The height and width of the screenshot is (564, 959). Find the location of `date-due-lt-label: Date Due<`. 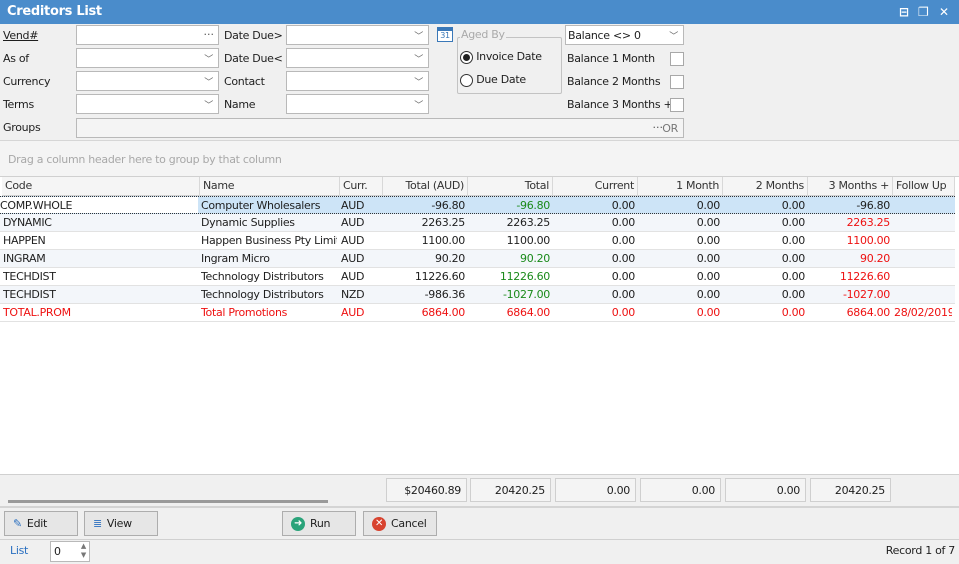

date-due-lt-label: Date Due< is located at coordinates (253, 58).